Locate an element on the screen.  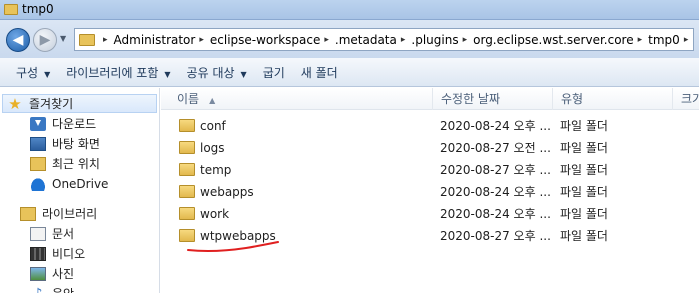
nav-item-pictures: 사진 is located at coordinates (52, 273).